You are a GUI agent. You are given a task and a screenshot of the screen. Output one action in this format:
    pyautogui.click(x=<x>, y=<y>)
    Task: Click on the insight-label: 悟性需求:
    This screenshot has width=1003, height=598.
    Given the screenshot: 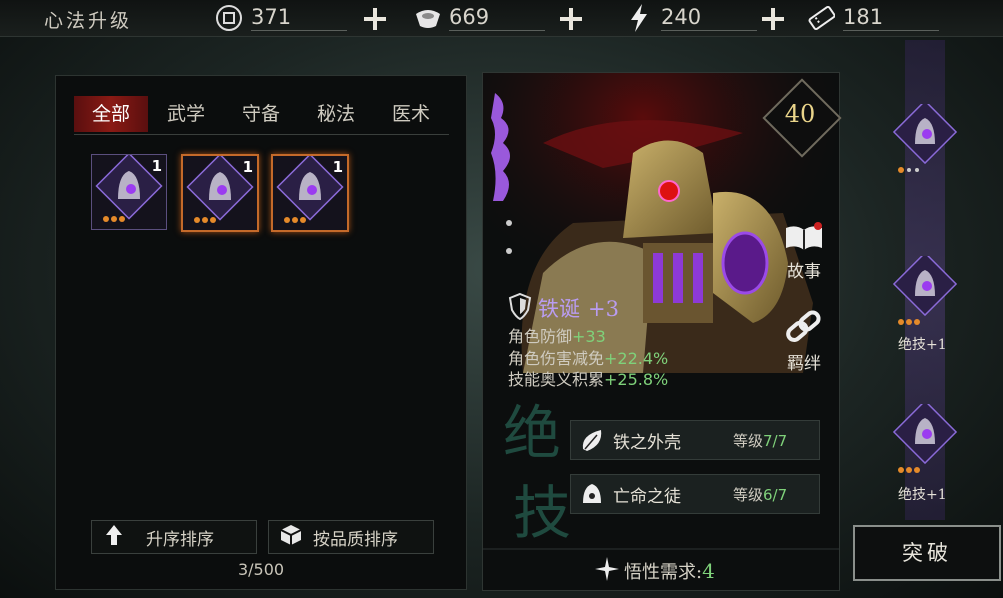 What is the action you would take?
    pyautogui.click(x=663, y=572)
    